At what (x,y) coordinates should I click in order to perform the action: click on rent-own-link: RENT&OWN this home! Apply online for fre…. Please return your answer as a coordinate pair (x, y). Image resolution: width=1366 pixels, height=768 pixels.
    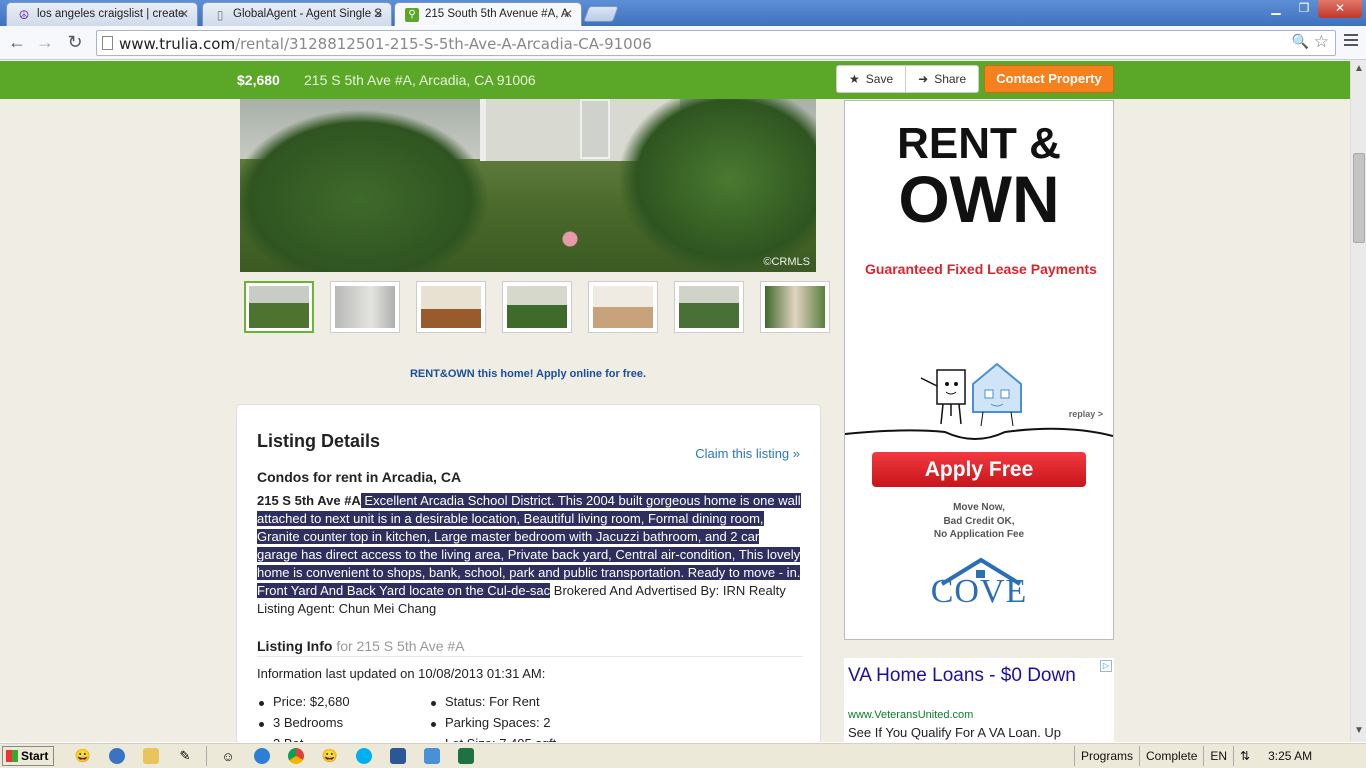
    Looking at the image, I should click on (528, 374).